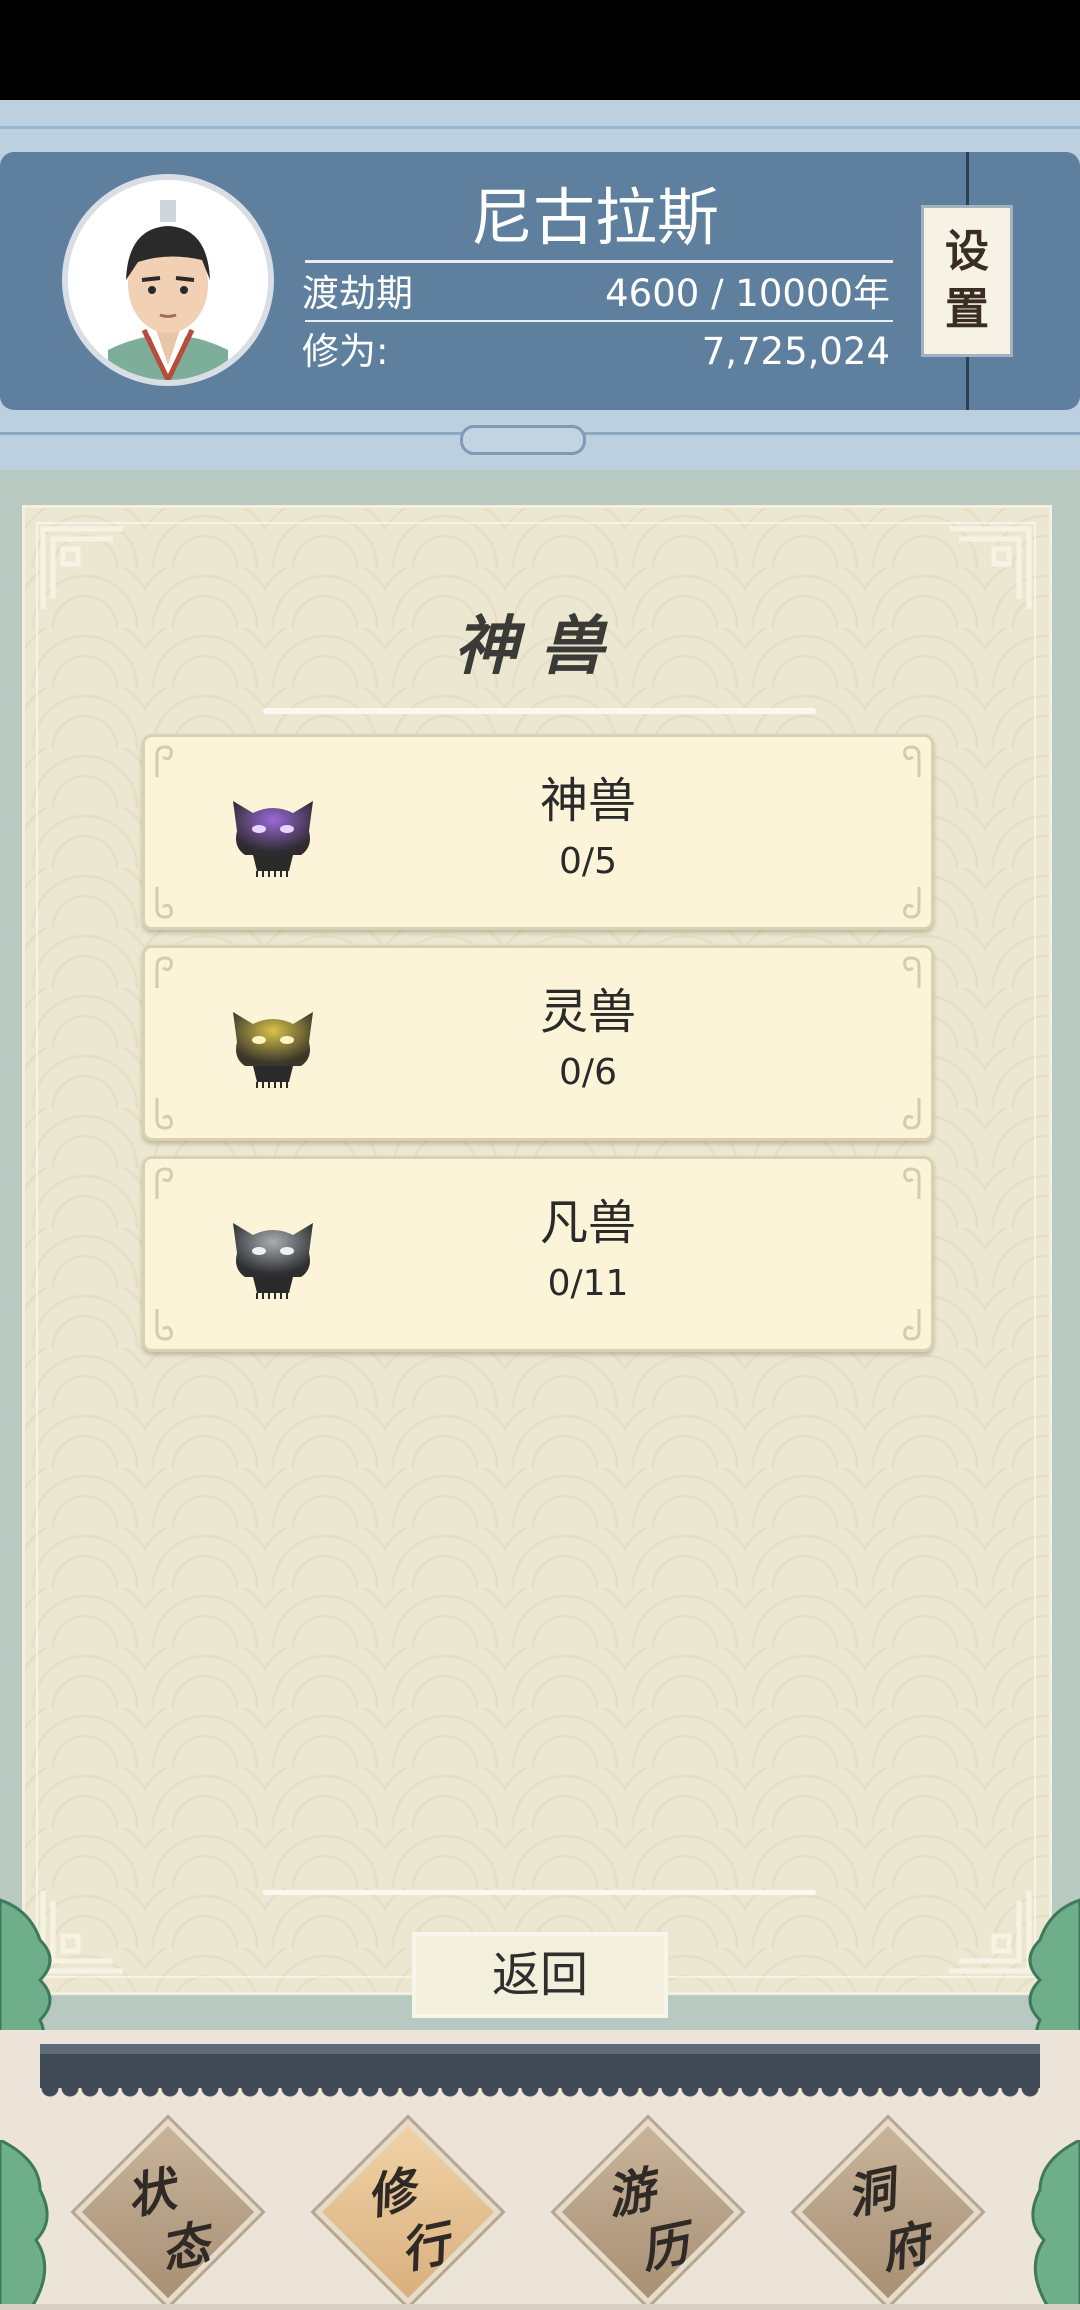  I want to click on status-bar, so click(540, 50).